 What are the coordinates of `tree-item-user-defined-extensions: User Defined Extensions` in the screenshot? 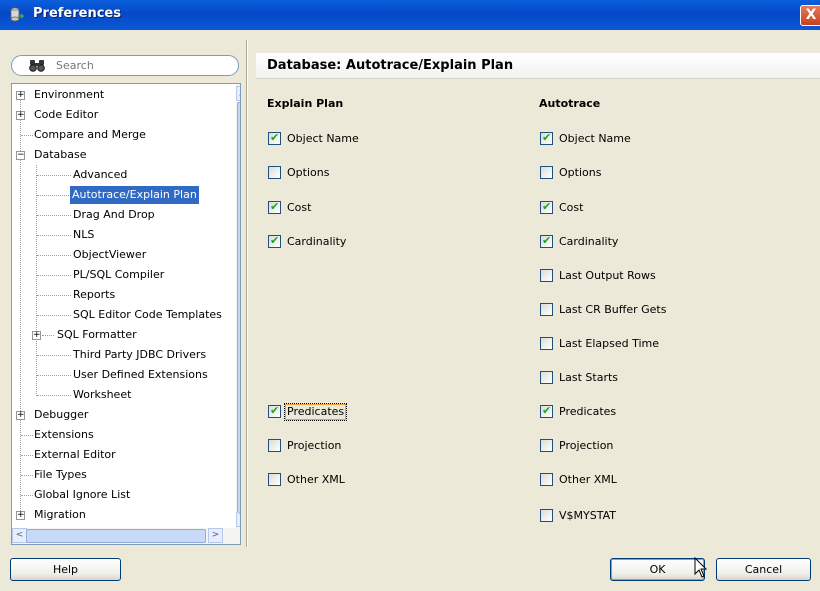 It's located at (140, 375).